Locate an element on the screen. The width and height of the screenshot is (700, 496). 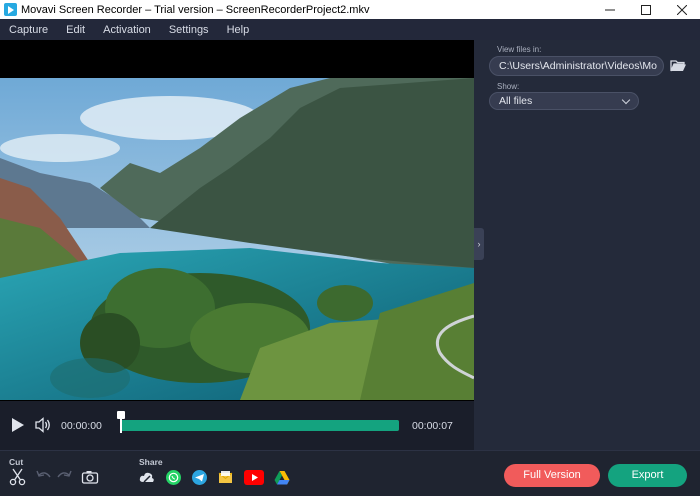
play-button is located at coordinates (18, 425).